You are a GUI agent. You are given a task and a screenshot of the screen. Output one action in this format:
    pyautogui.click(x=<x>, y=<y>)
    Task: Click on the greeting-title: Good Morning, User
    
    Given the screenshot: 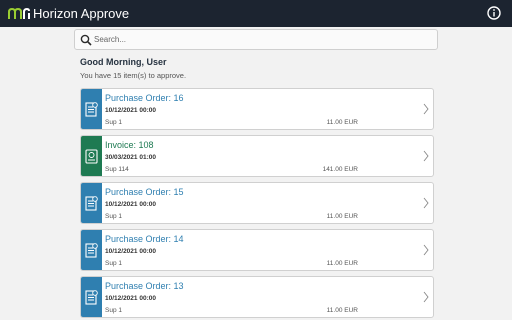 What is the action you would take?
    pyautogui.click(x=123, y=62)
    